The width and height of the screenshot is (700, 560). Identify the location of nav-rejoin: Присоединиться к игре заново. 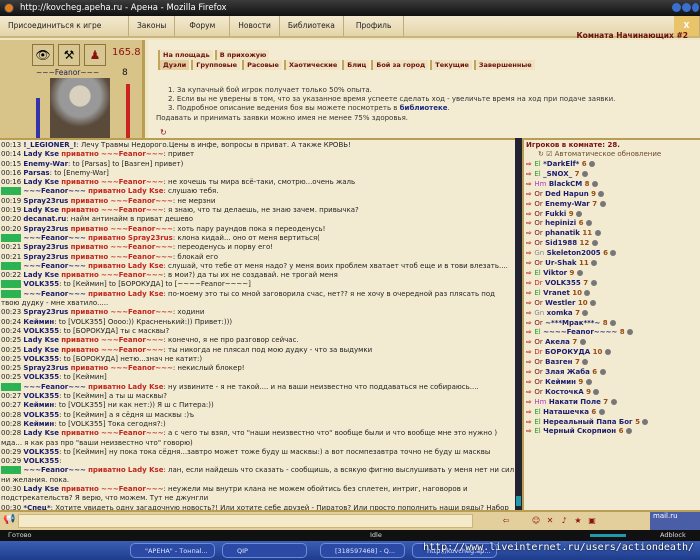
(64, 33).